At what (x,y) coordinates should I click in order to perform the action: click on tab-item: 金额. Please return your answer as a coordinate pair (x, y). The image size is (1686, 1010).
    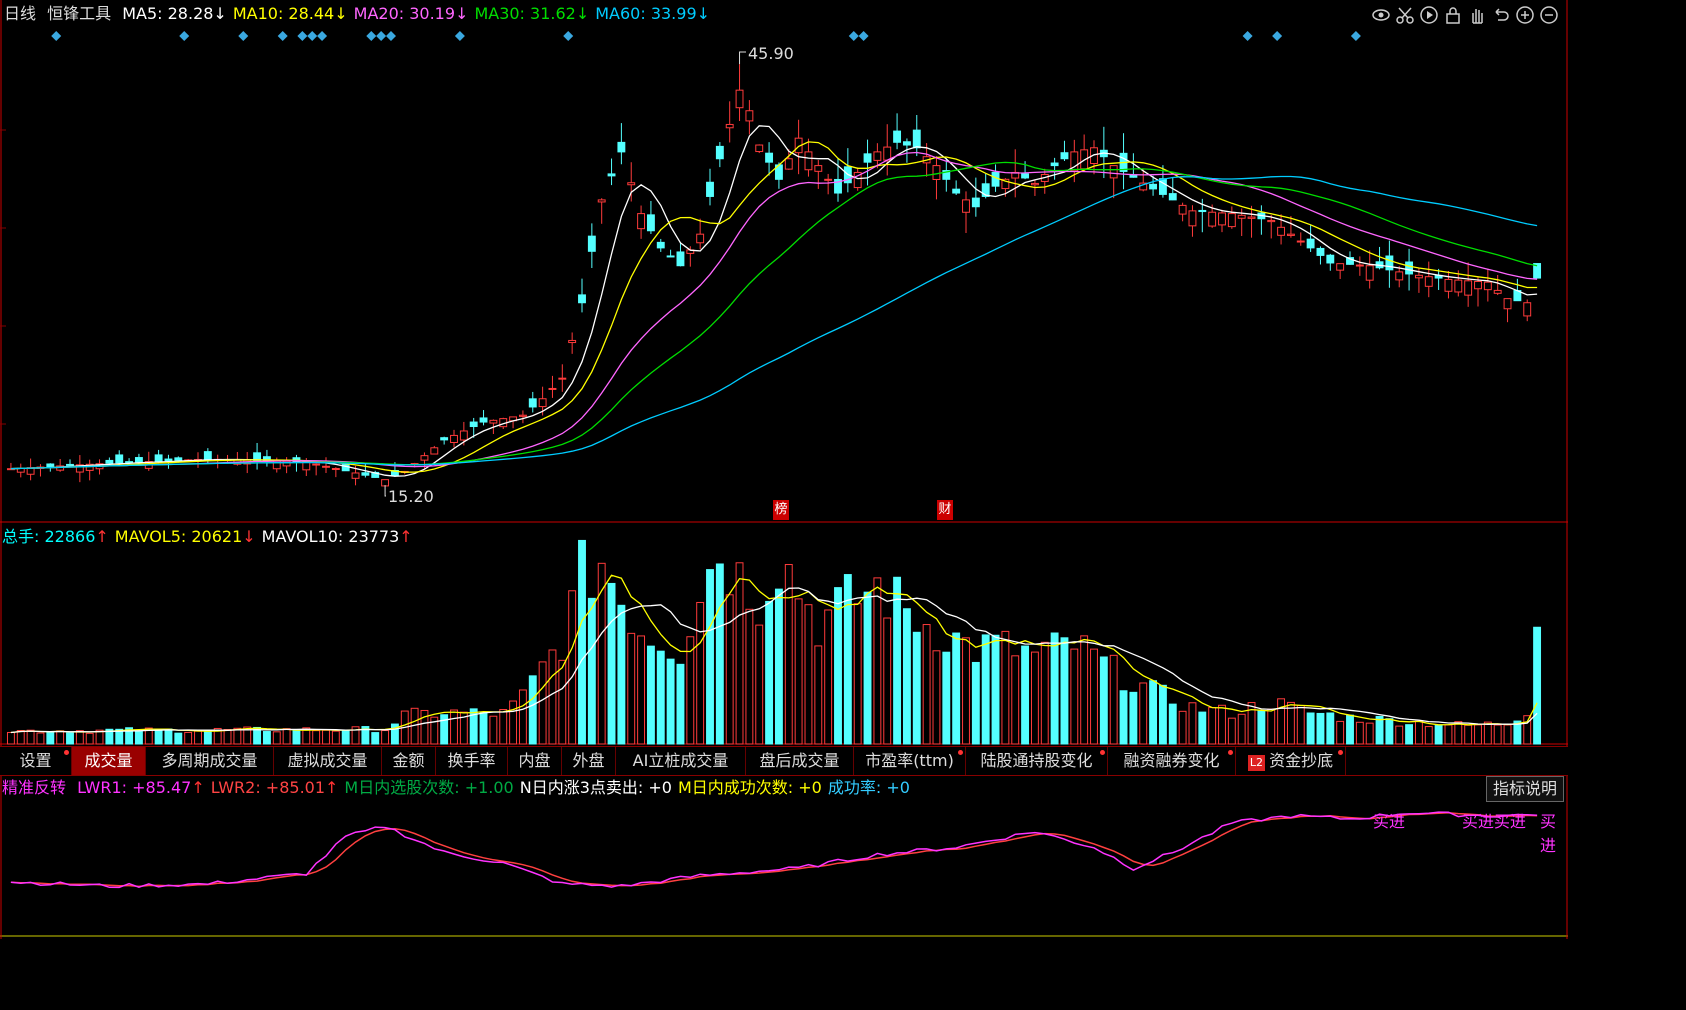
    Looking at the image, I should click on (409, 761).